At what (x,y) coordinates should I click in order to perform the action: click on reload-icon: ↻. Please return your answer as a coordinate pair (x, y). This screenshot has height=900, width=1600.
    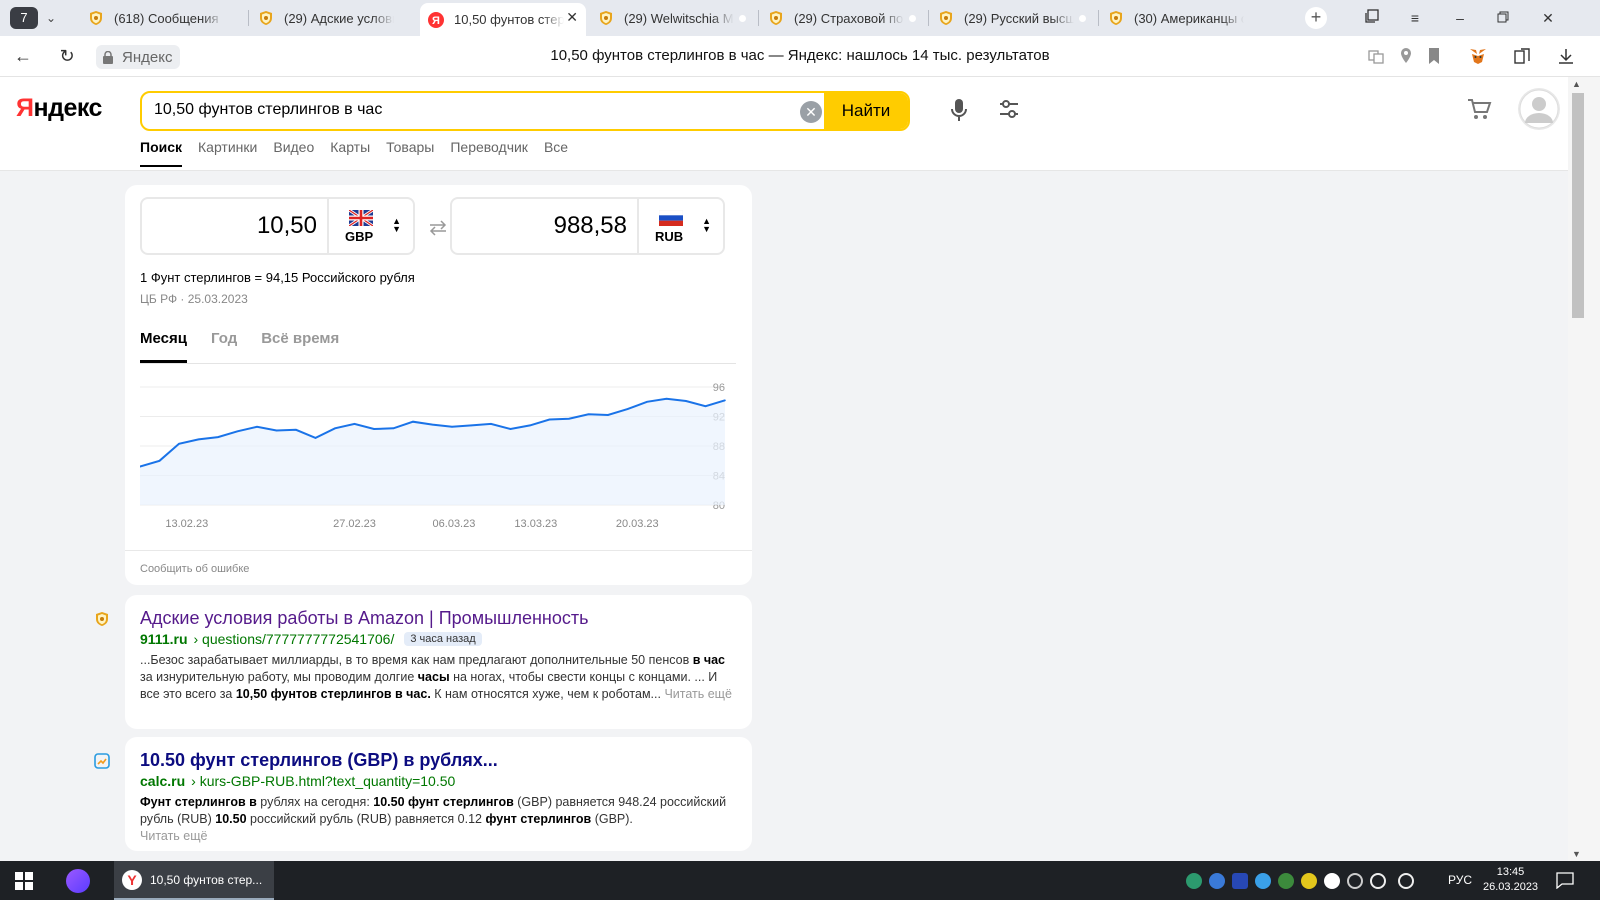
    Looking at the image, I should click on (67, 56).